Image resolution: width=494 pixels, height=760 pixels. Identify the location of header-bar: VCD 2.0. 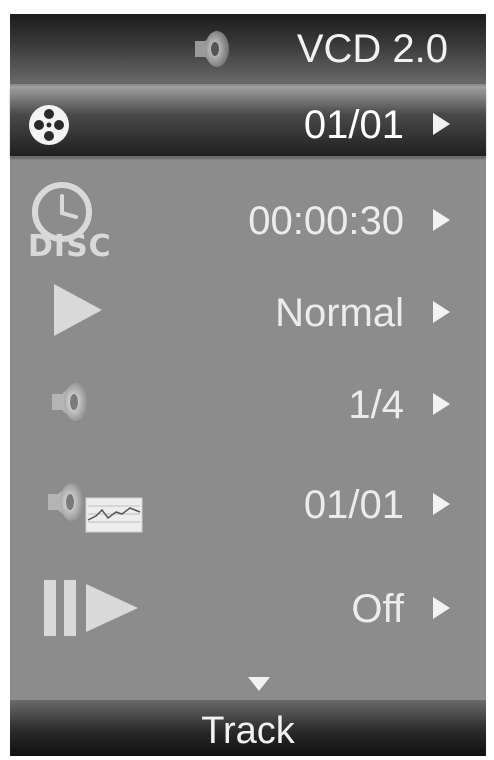
(248, 49).